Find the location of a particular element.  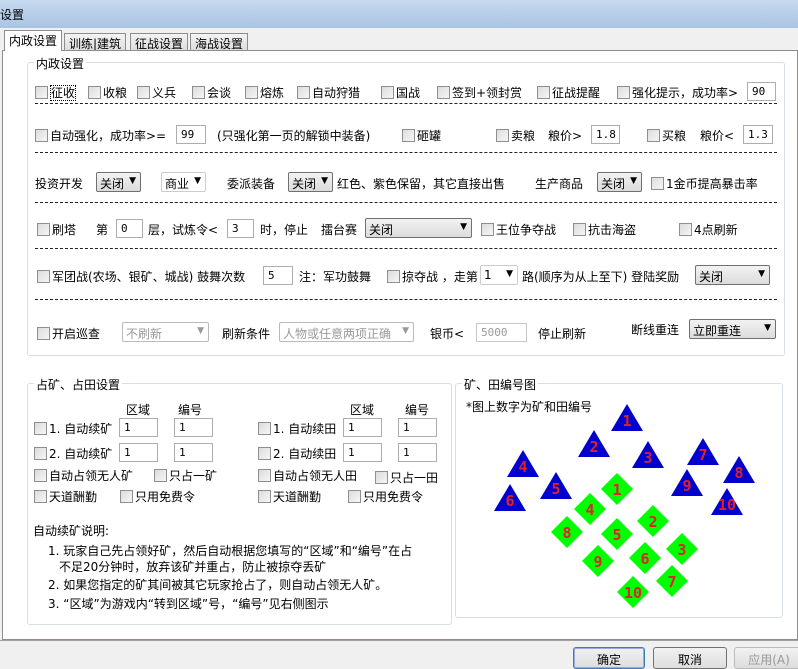

tab-interior: 内政设置 is located at coordinates (33, 40).